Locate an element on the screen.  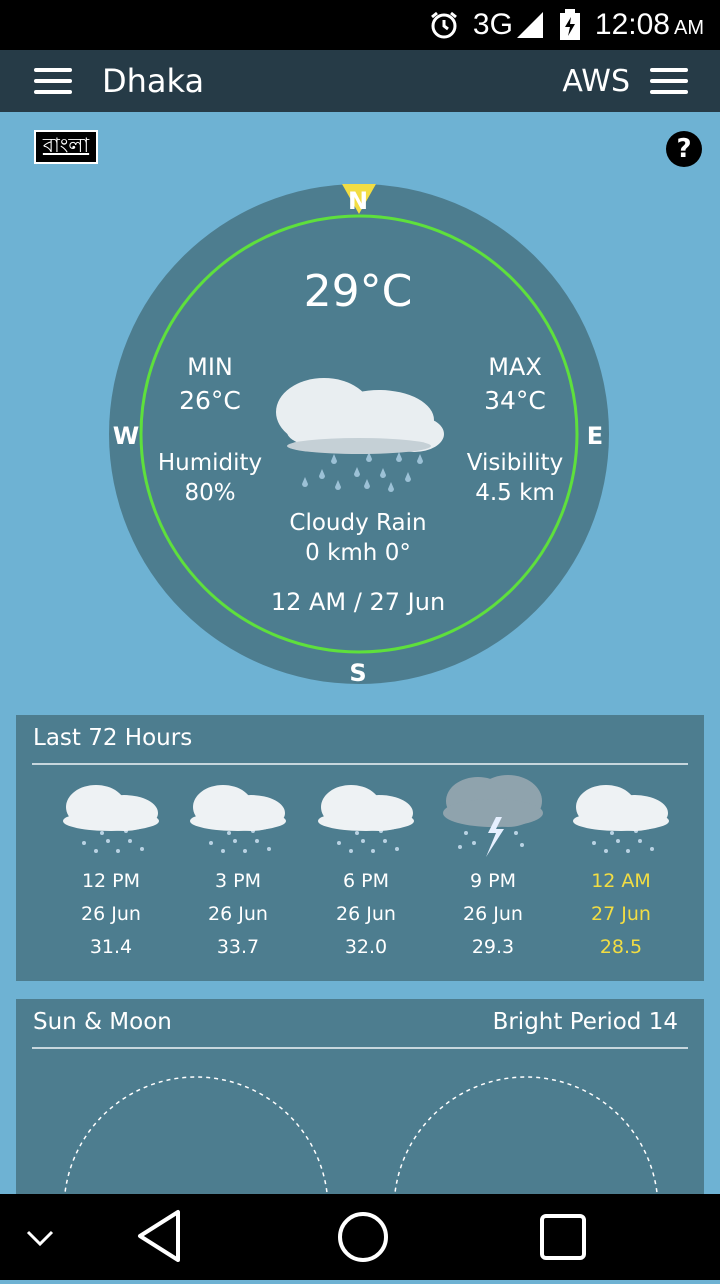
max-value: 34°C is located at coordinates (515, 400).